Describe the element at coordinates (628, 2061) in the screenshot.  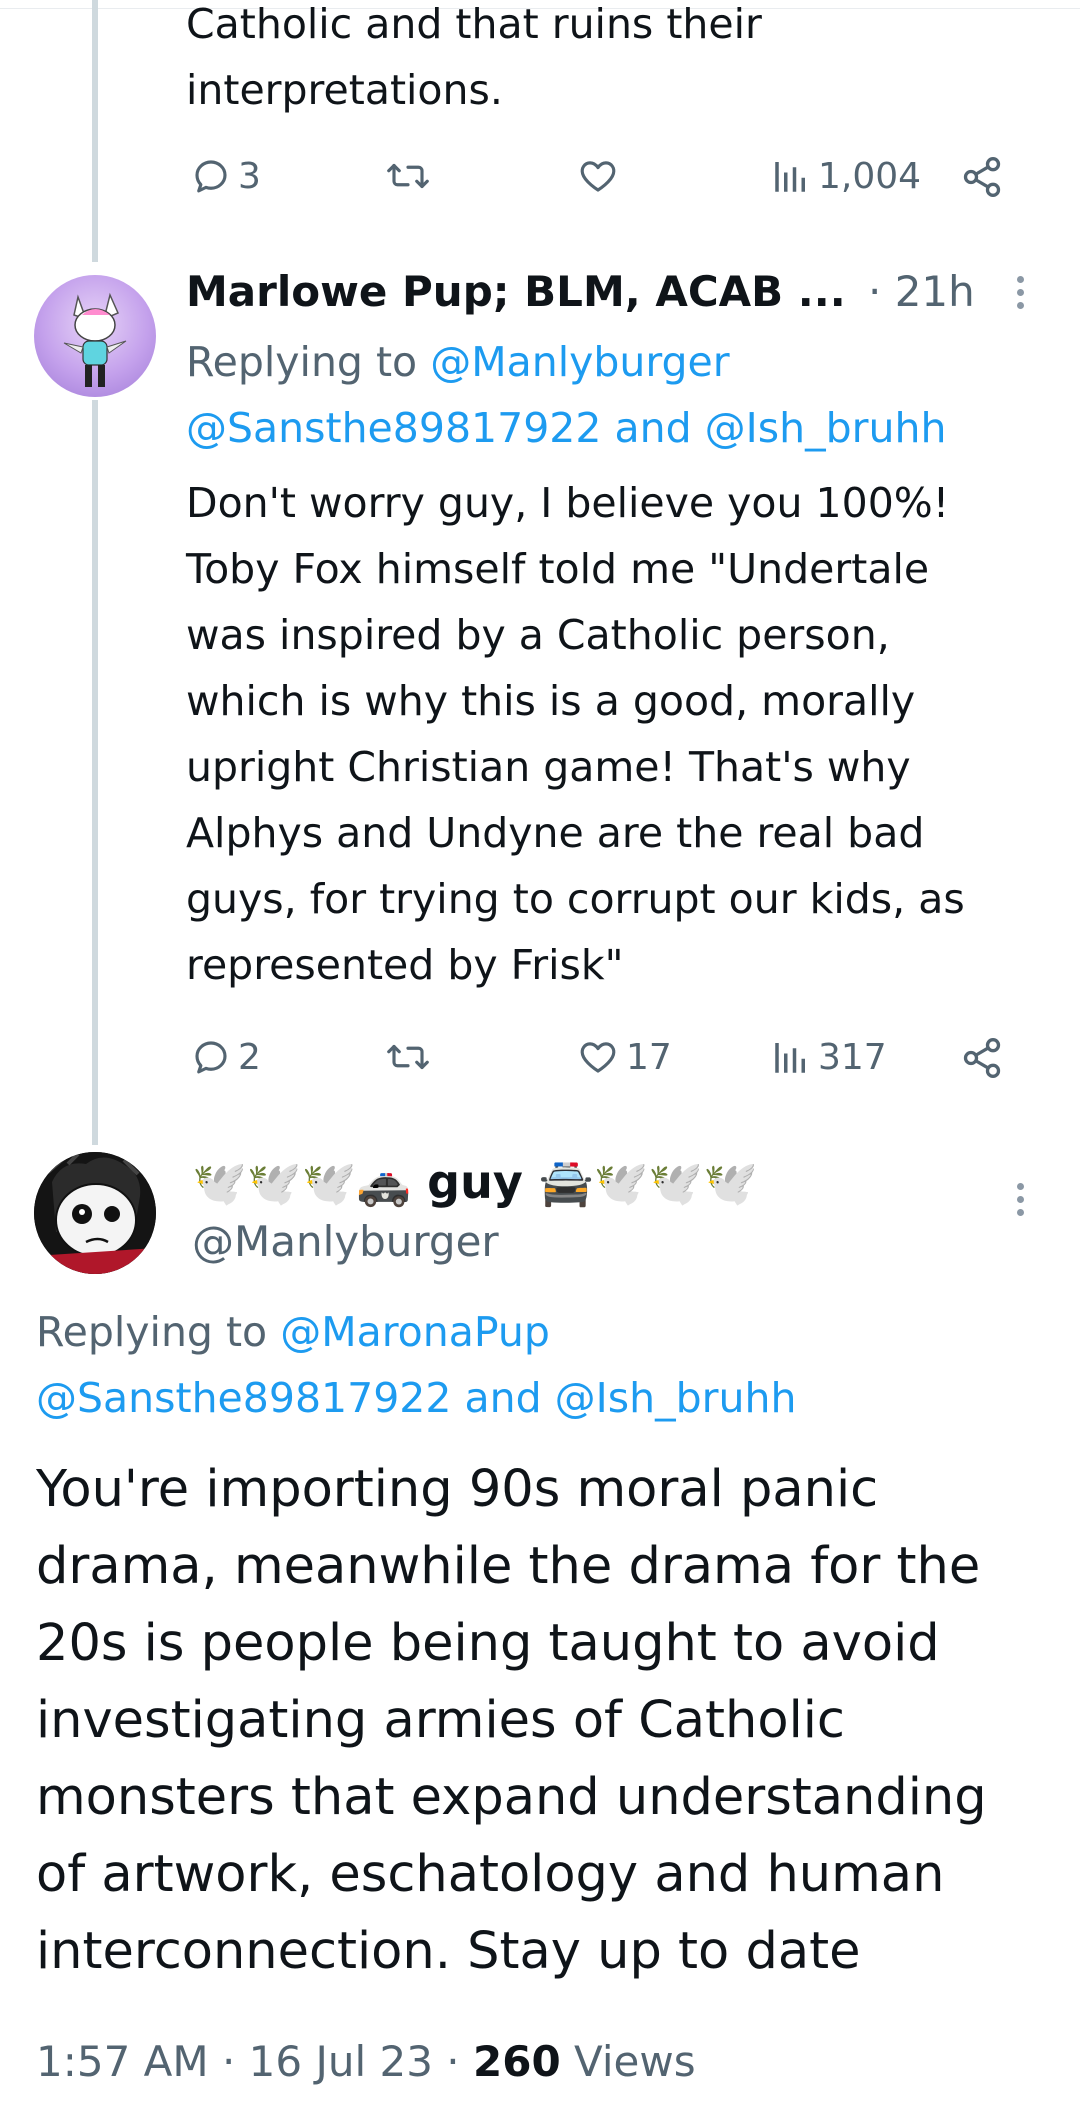
I see `views-label: Views` at that location.